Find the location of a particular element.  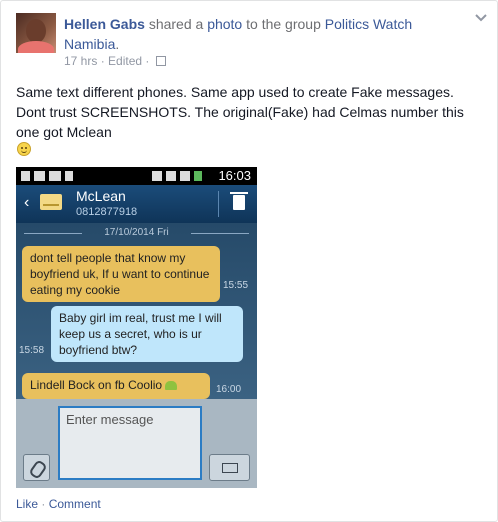

message-time-1: 15:55 is located at coordinates (236, 285).